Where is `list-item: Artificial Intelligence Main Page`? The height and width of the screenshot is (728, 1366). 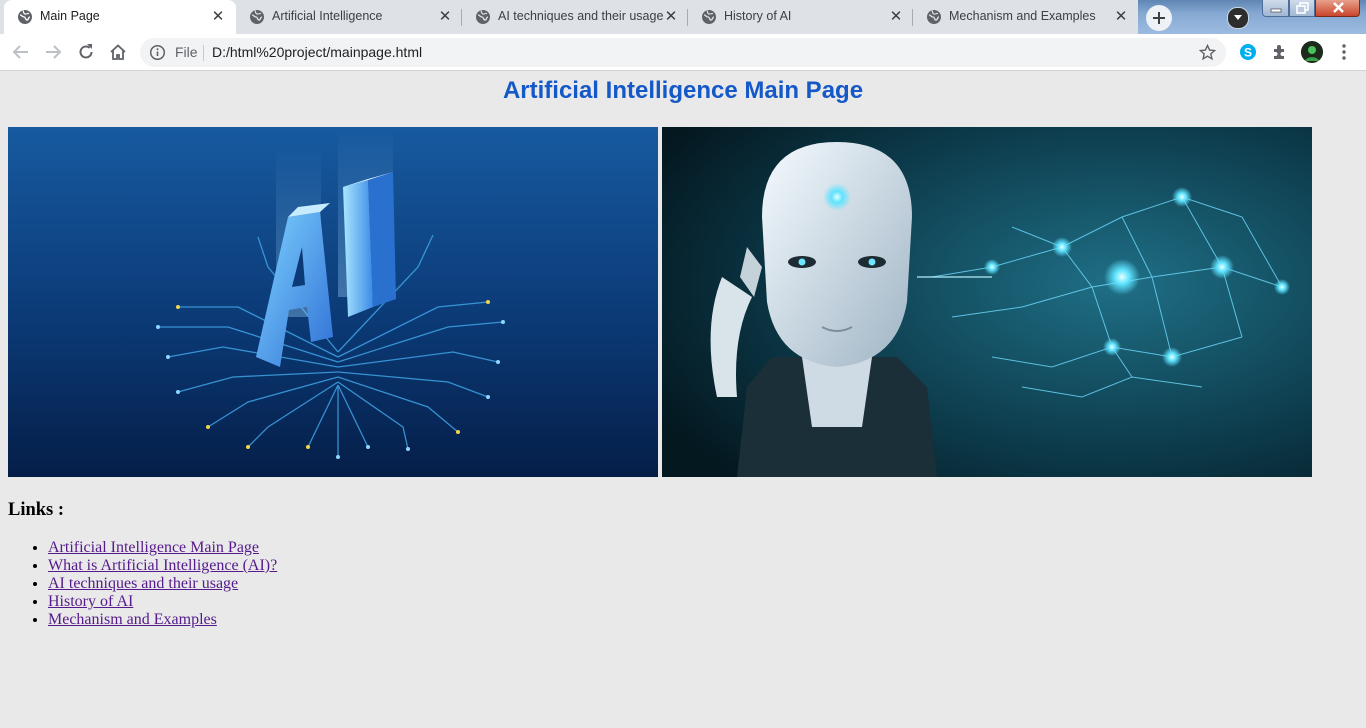
list-item: Artificial Intelligence Main Page is located at coordinates (162, 548).